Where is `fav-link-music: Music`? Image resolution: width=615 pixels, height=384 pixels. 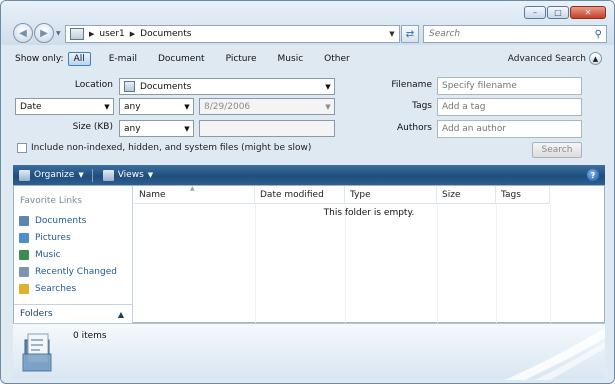 fav-link-music: Music is located at coordinates (68, 254).